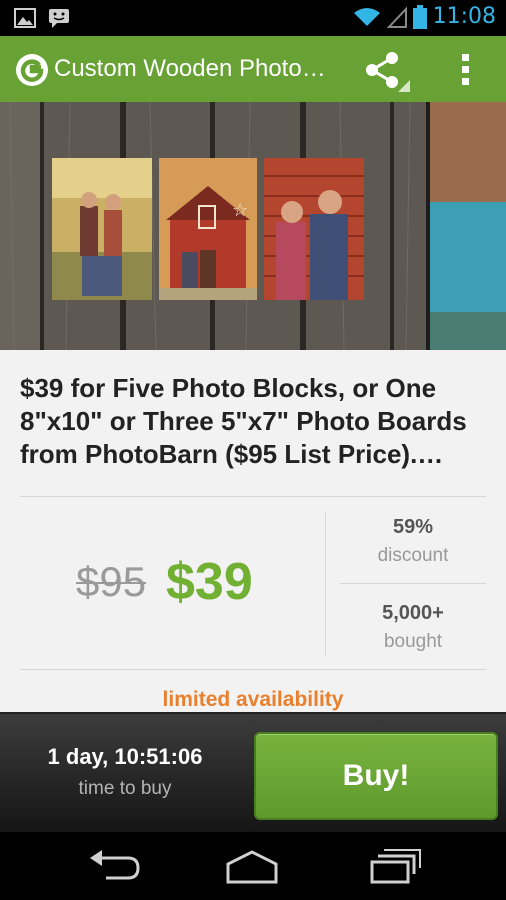  What do you see at coordinates (413, 555) in the screenshot?
I see `discount-label: discount` at bounding box center [413, 555].